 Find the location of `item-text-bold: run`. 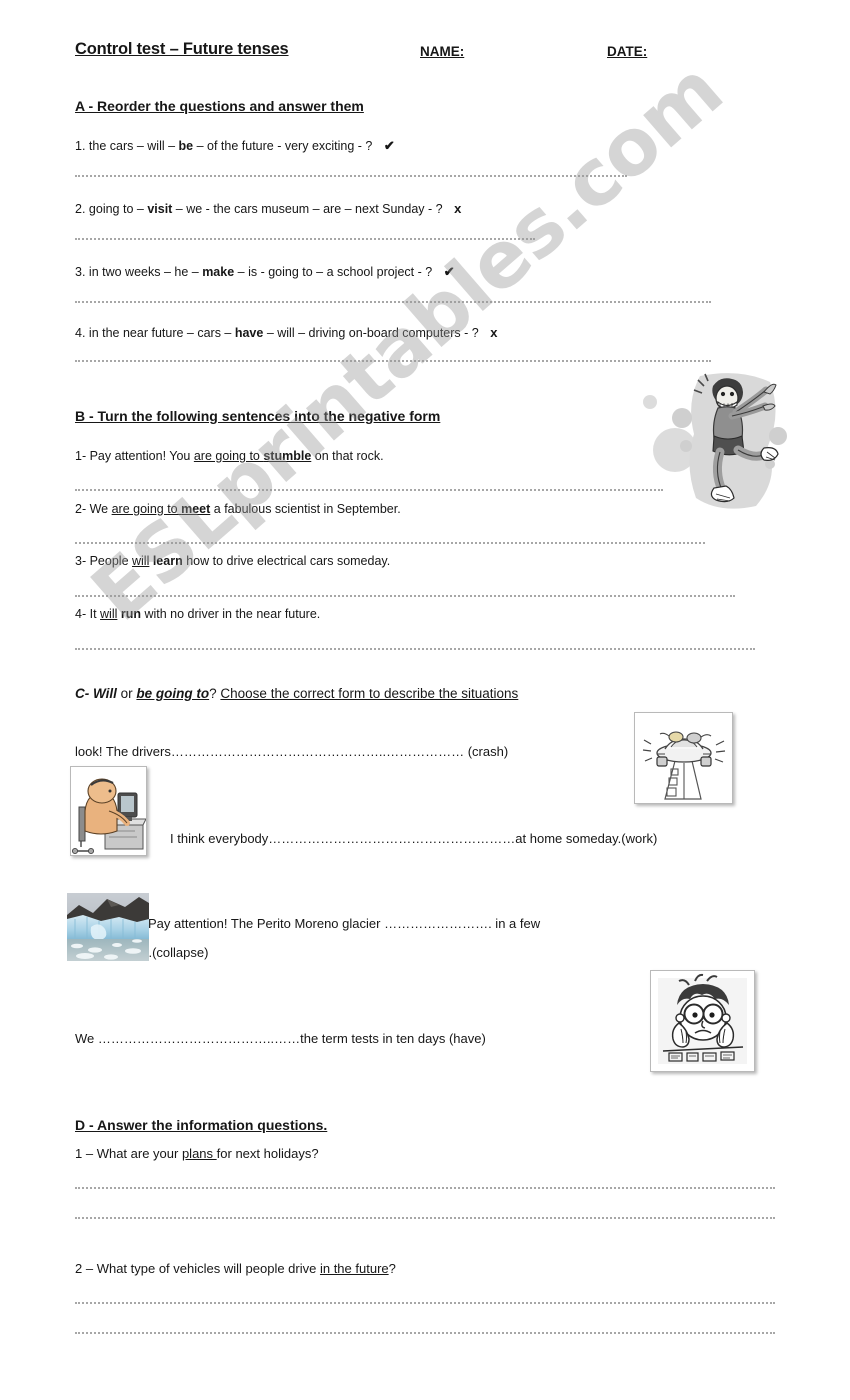

item-text-bold: run is located at coordinates (129, 614).